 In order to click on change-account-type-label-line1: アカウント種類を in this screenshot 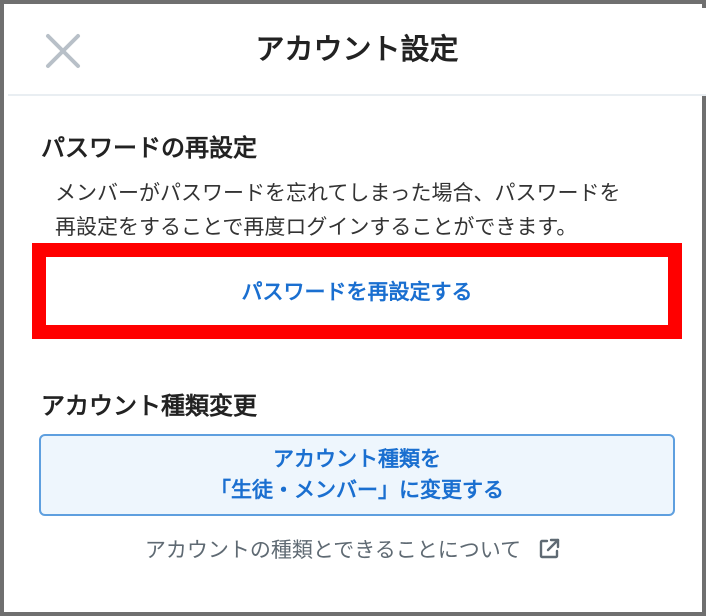, I will do `click(357, 459)`.